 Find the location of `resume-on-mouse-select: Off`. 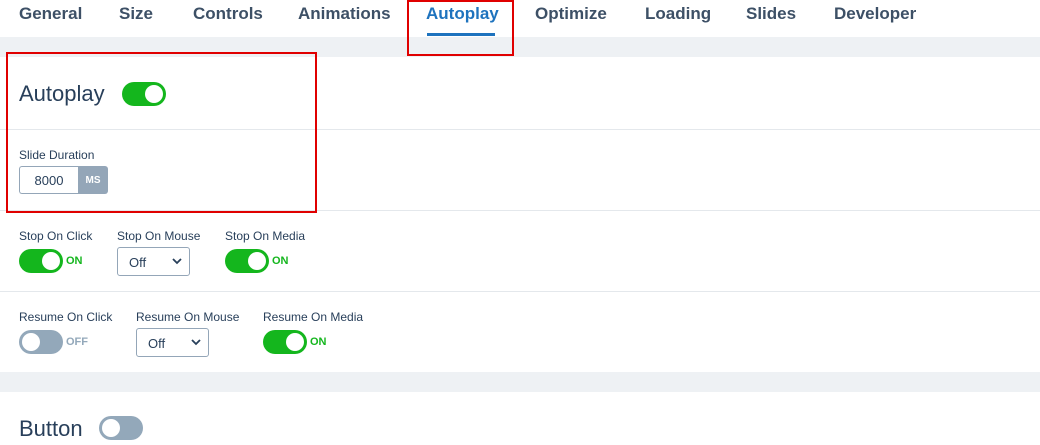

resume-on-mouse-select: Off is located at coordinates (172, 342).